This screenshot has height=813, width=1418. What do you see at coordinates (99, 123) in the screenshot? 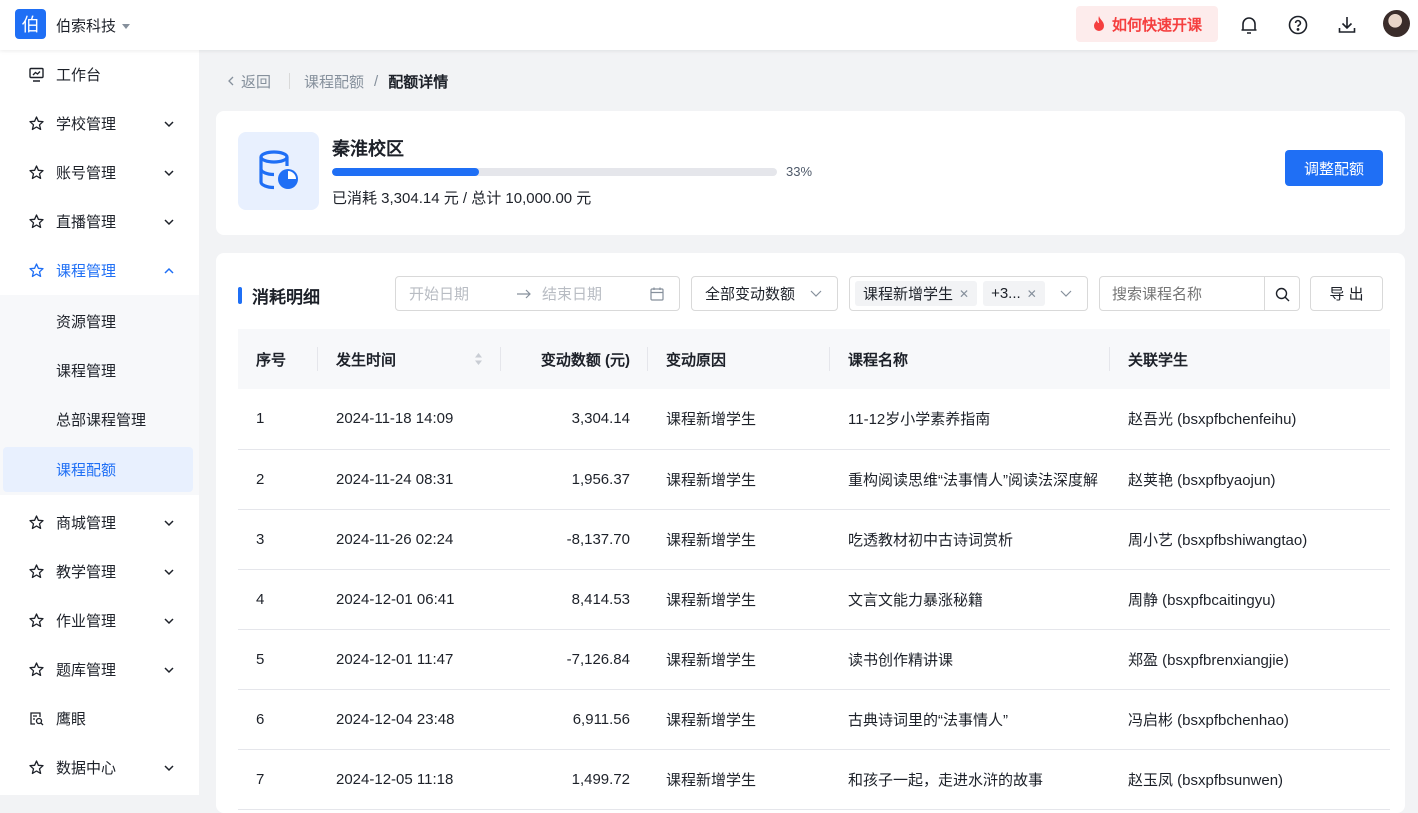
I see `sidebar-item-school: 学校管理` at bounding box center [99, 123].